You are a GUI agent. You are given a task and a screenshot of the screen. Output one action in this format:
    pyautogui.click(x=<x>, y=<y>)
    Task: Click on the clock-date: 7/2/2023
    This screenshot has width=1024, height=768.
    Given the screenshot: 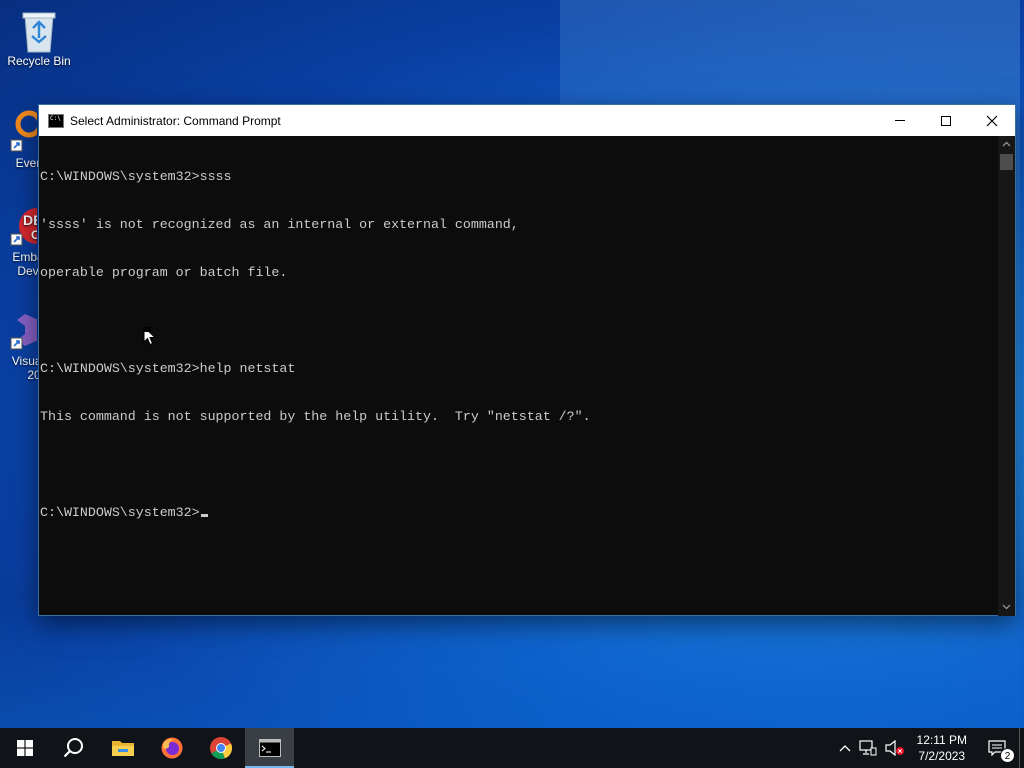 What is the action you would take?
    pyautogui.click(x=942, y=756)
    